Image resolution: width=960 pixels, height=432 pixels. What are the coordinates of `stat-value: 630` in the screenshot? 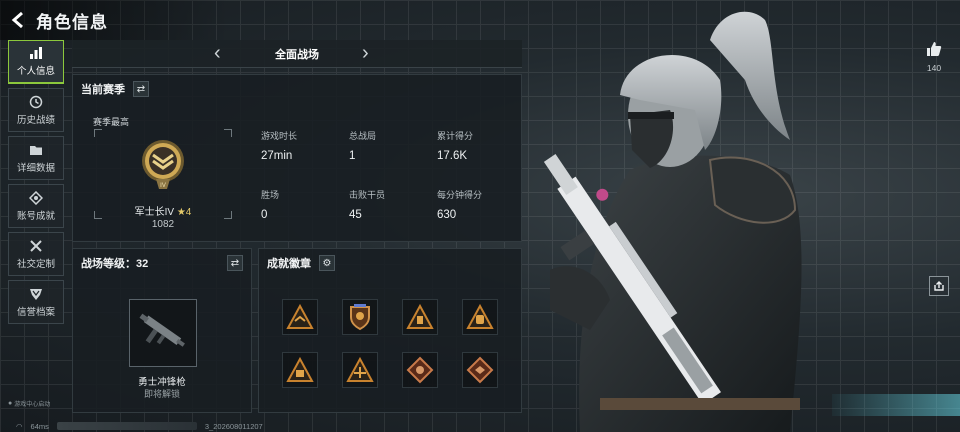 It's located at (447, 215).